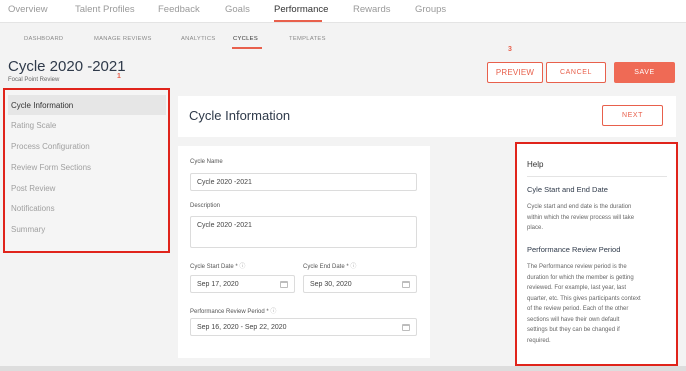 This screenshot has width=686, height=371. What do you see at coordinates (33, 208) in the screenshot?
I see `sidebar-item-notifications: Notifications` at bounding box center [33, 208].